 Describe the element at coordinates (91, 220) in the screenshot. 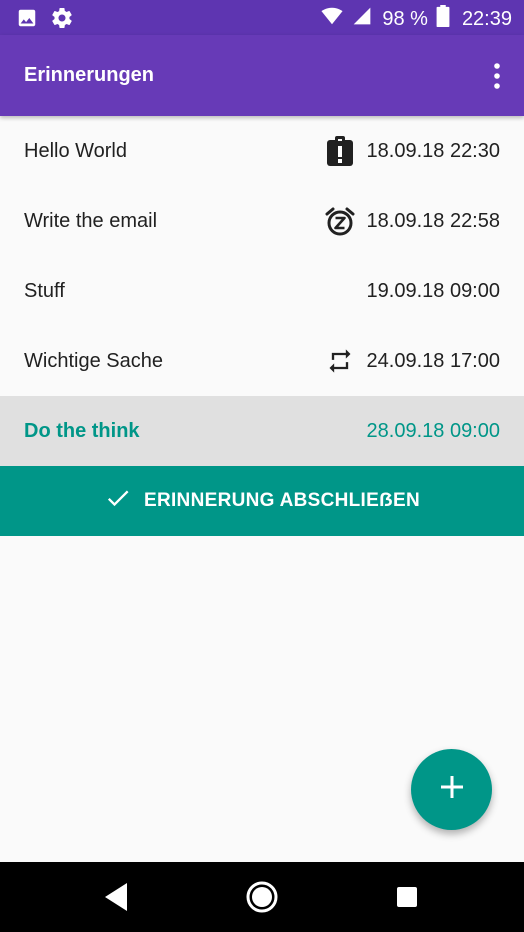

I see `reminder-title: Write the email` at that location.